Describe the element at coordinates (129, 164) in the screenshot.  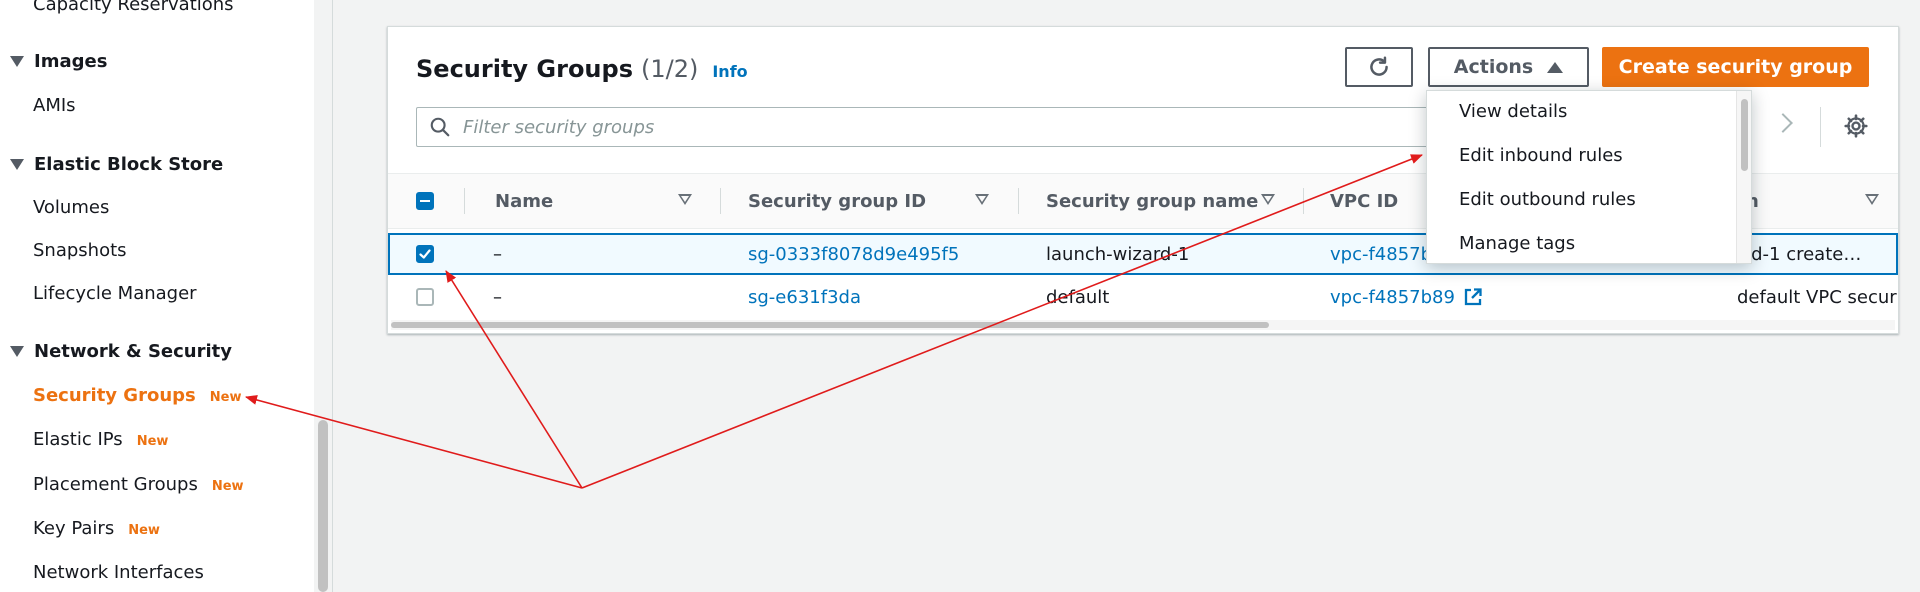
I see `sidebar-section-title: Elastic Block Store` at that location.